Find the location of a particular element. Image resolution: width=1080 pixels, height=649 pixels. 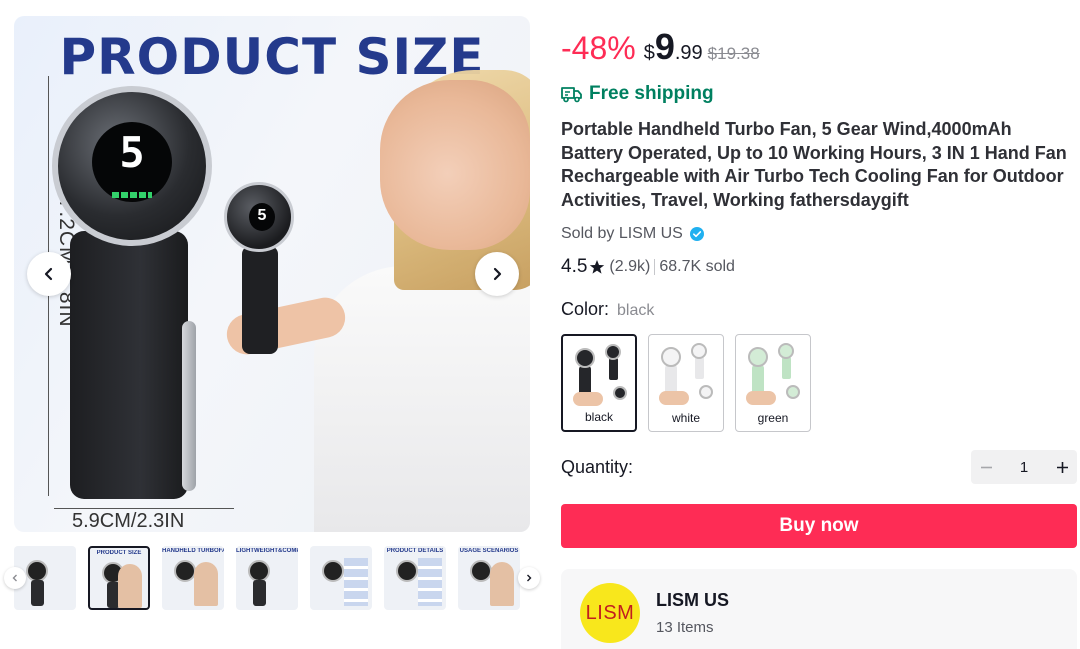

color-options: black white green is located at coordinates (691, 383).